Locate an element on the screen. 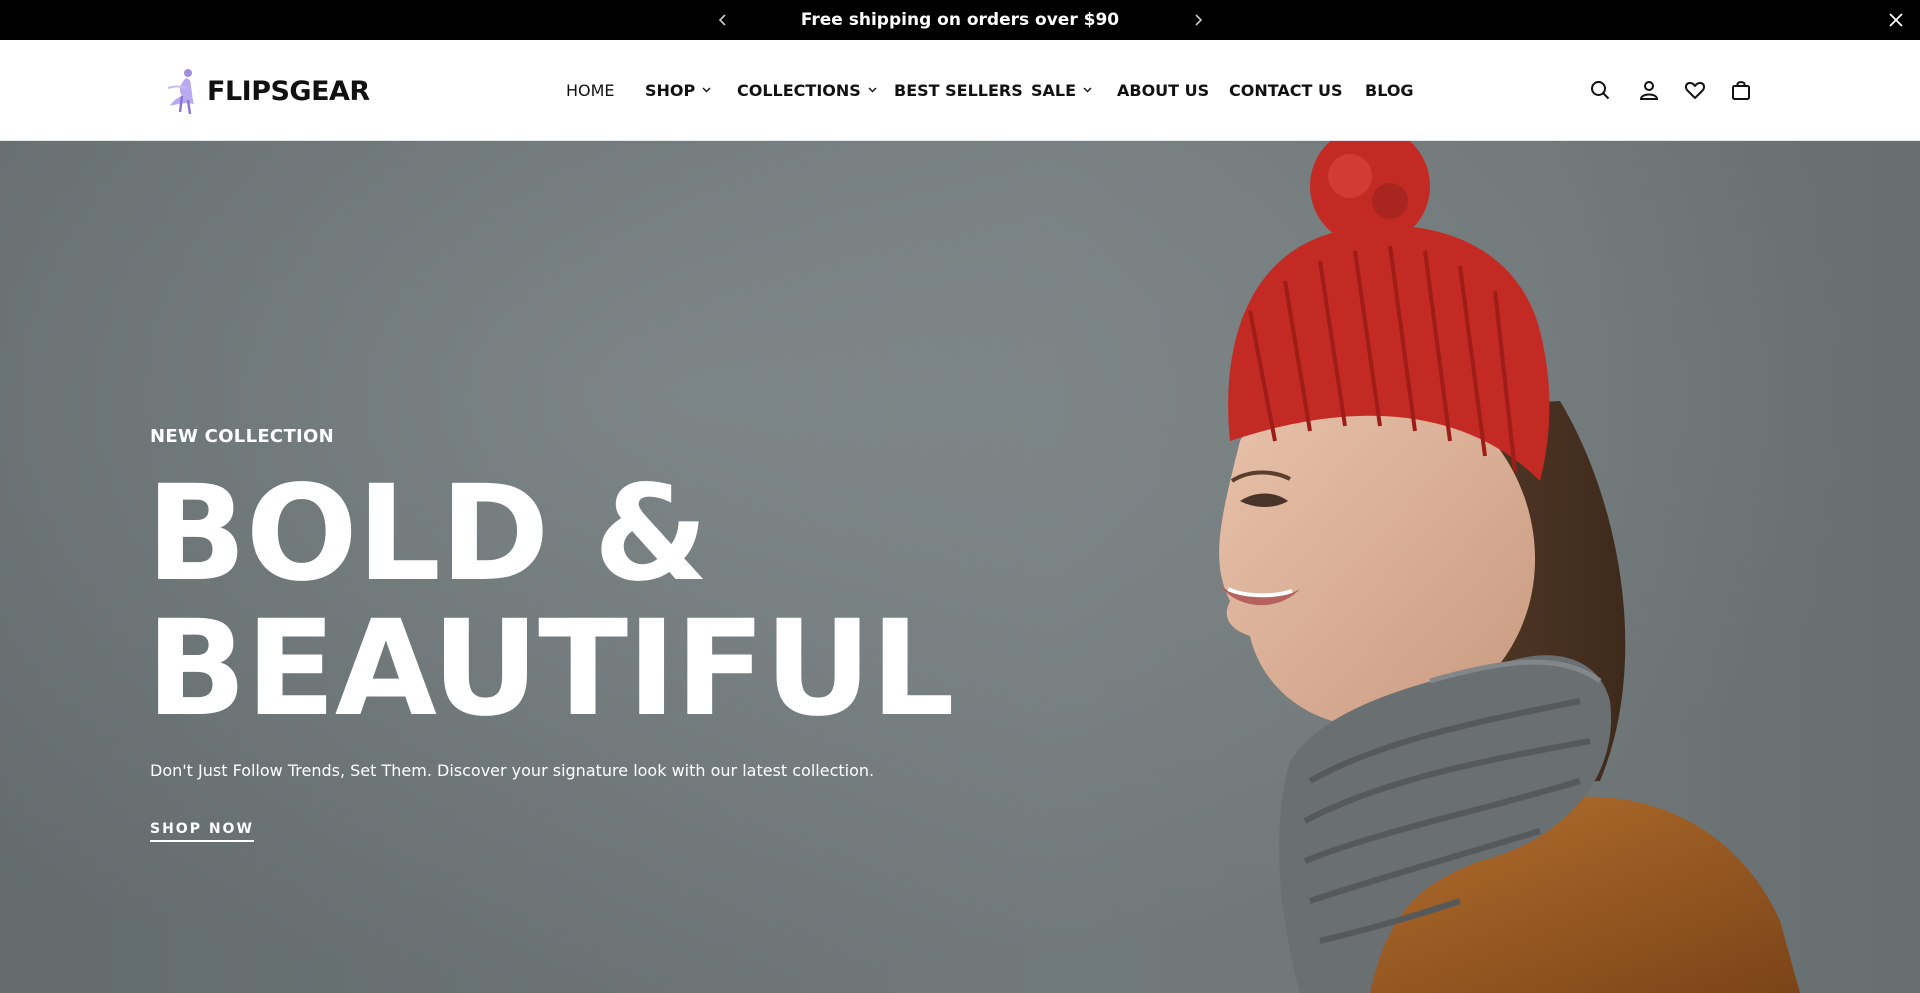 This screenshot has height=993, width=1920. brand-logo: FLIPSGEAR is located at coordinates (271, 92).